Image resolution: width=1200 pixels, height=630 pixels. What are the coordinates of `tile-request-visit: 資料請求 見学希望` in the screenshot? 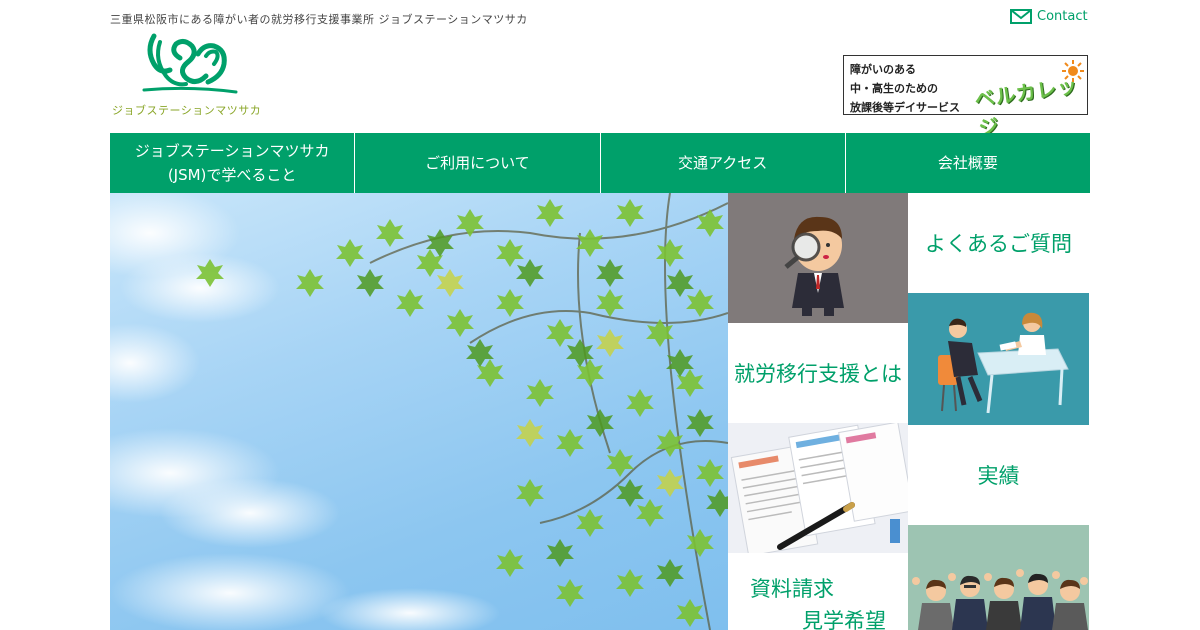 It's located at (818, 591).